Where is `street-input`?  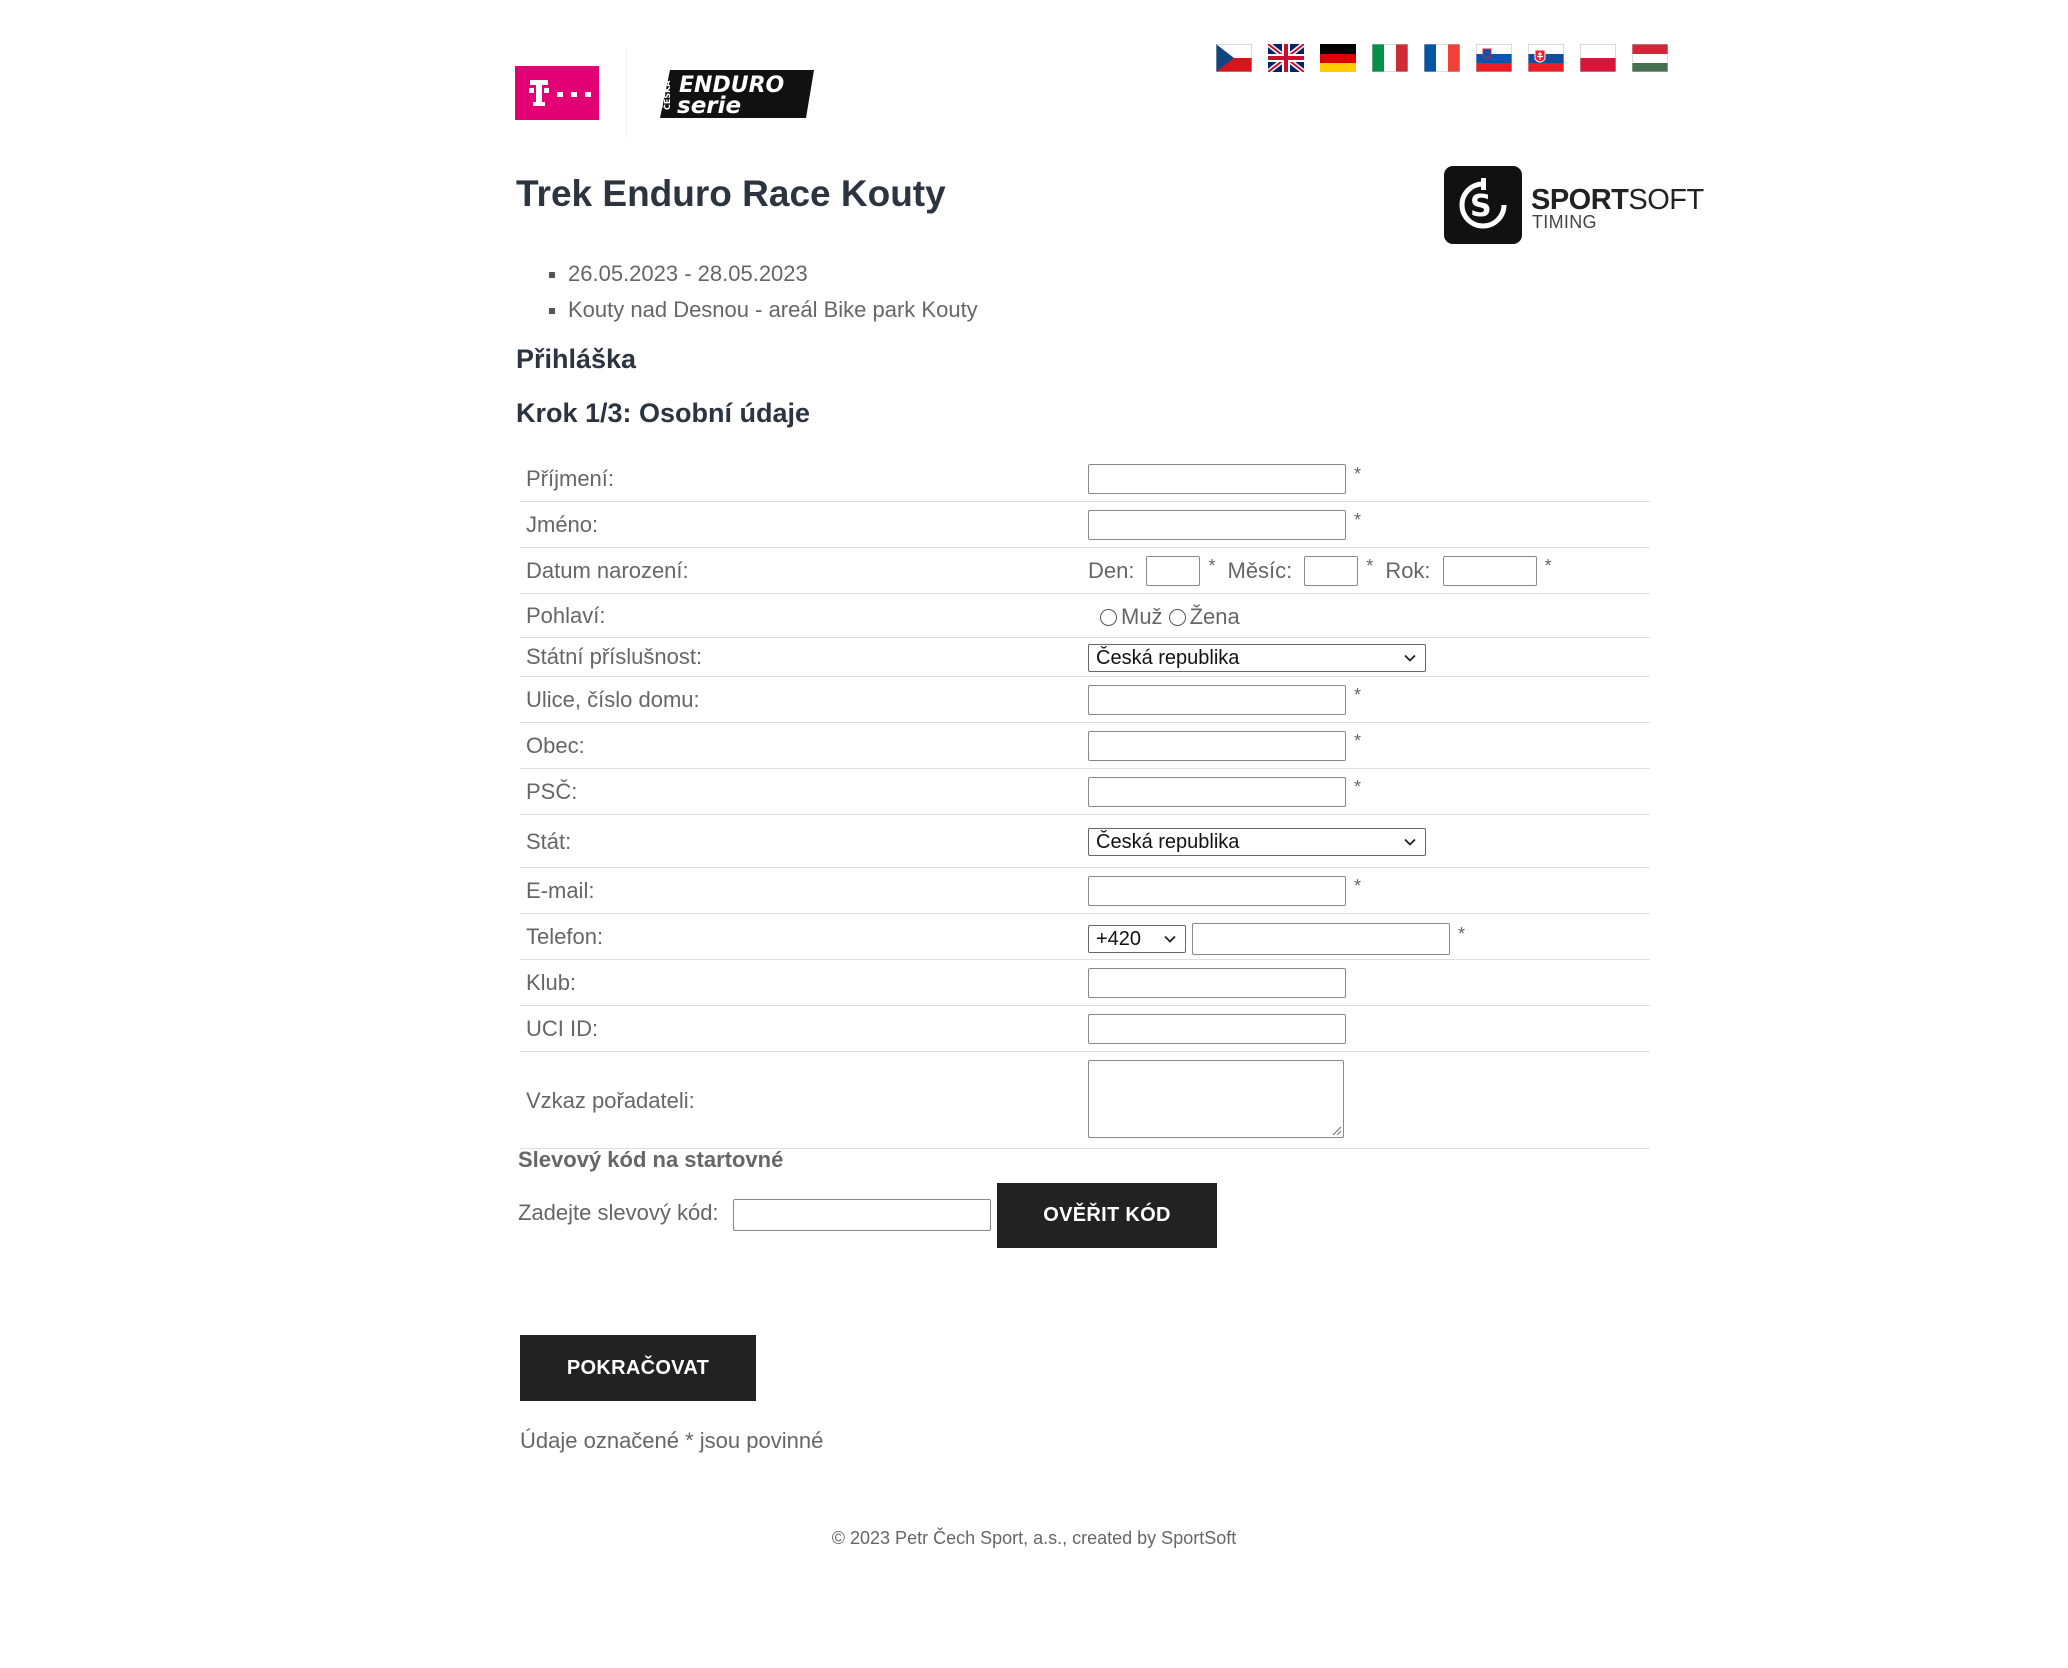 street-input is located at coordinates (1217, 700).